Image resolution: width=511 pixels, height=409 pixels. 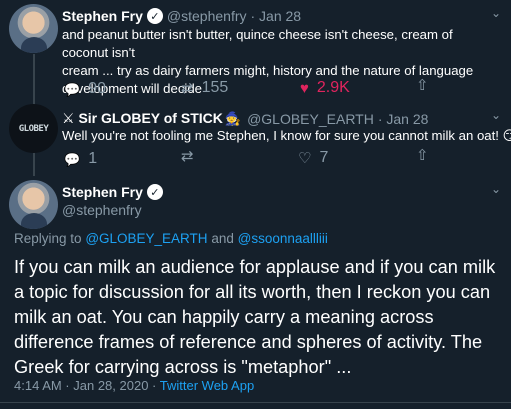 What do you see at coordinates (304, 88) in the screenshot?
I see `heart-filled-icon: ♥` at bounding box center [304, 88].